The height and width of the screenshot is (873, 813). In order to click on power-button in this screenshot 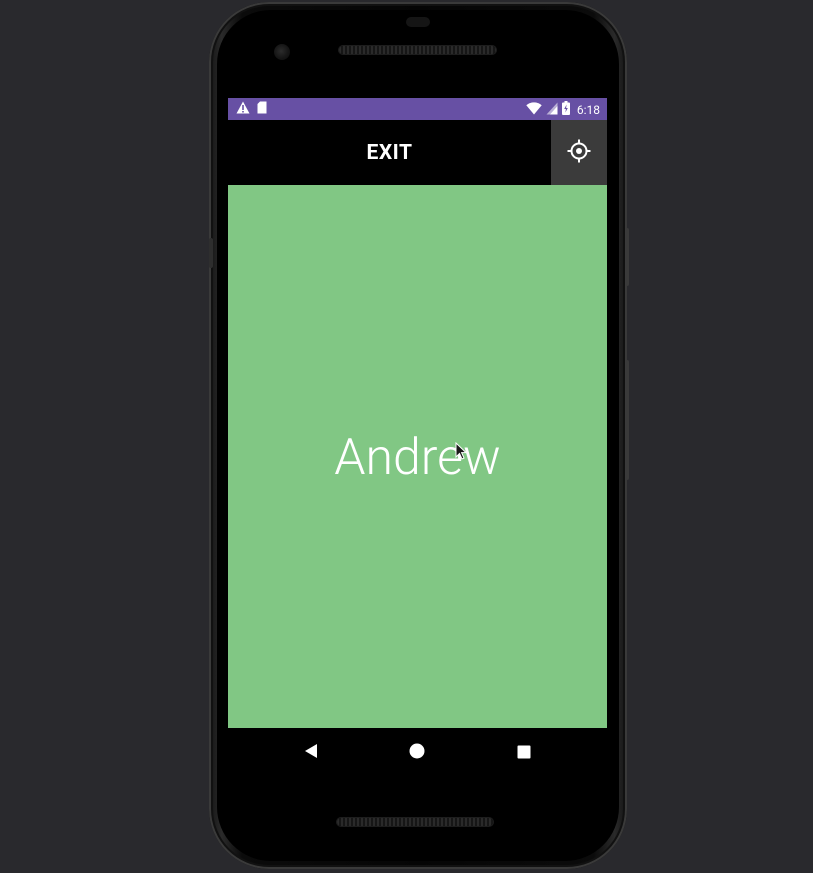, I will do `click(627, 420)`.